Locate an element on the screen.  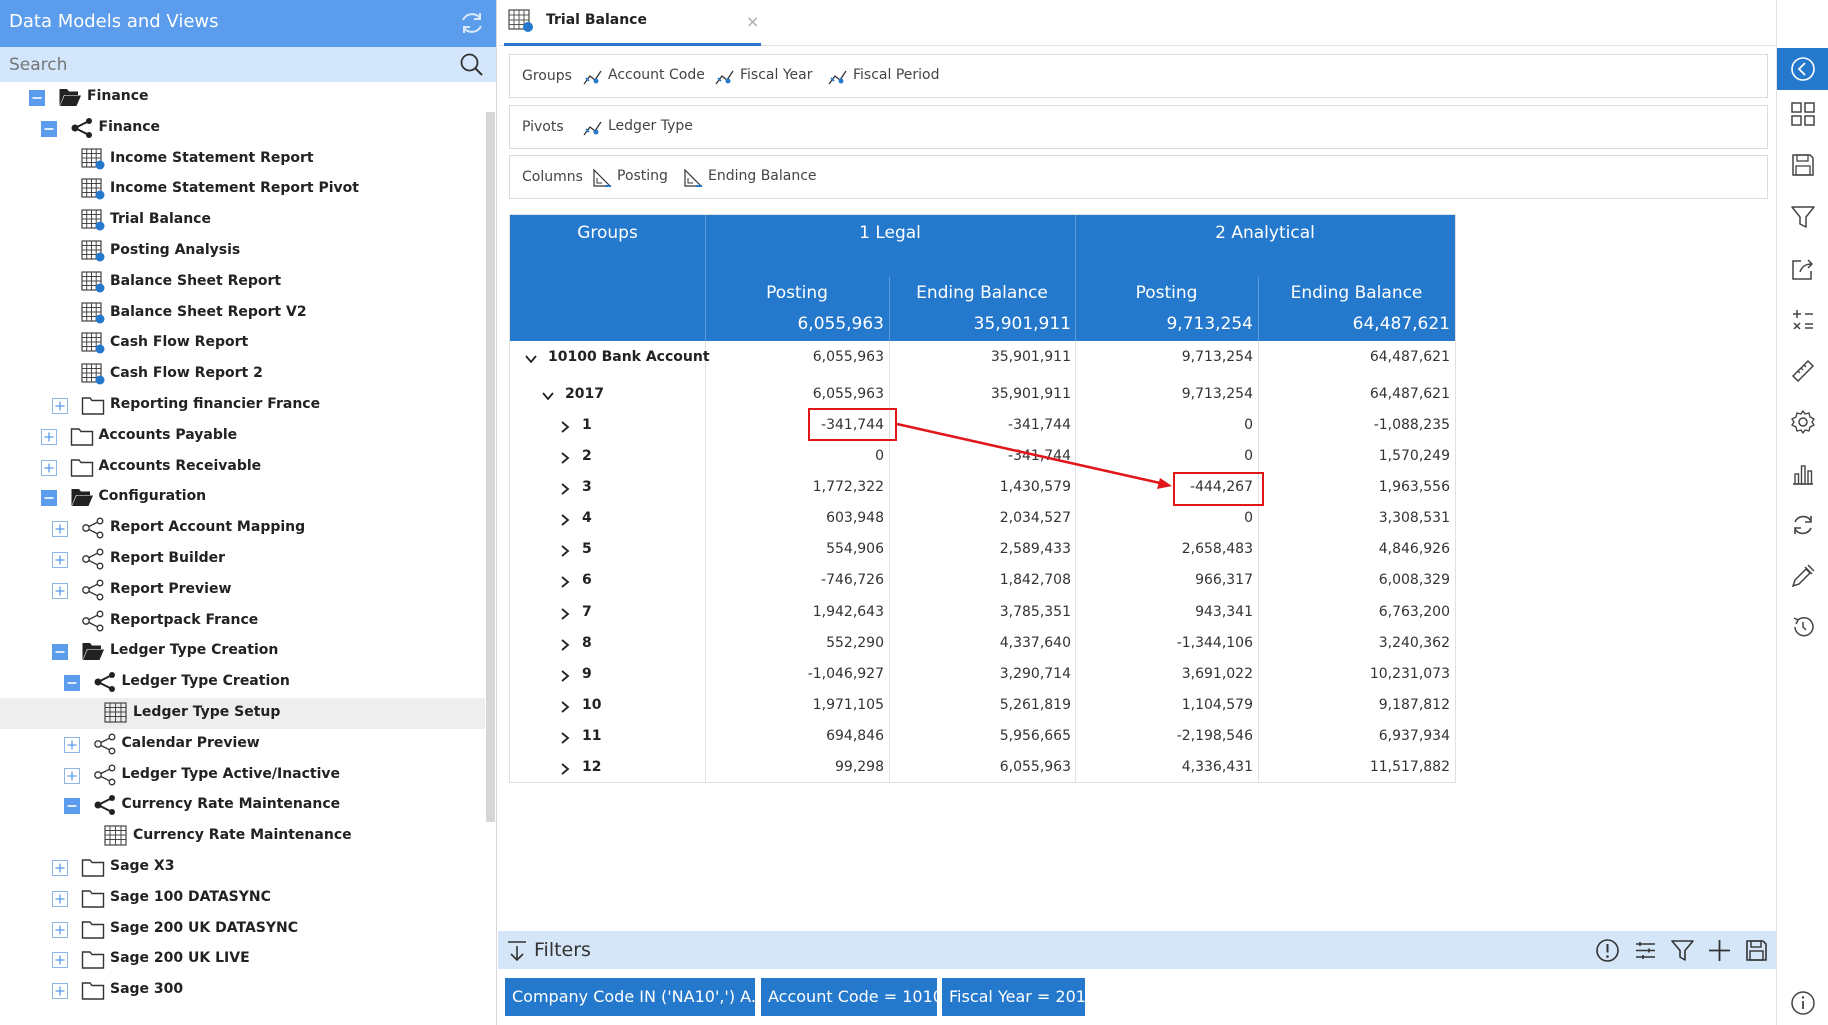
row-label: 11 is located at coordinates (591, 736).